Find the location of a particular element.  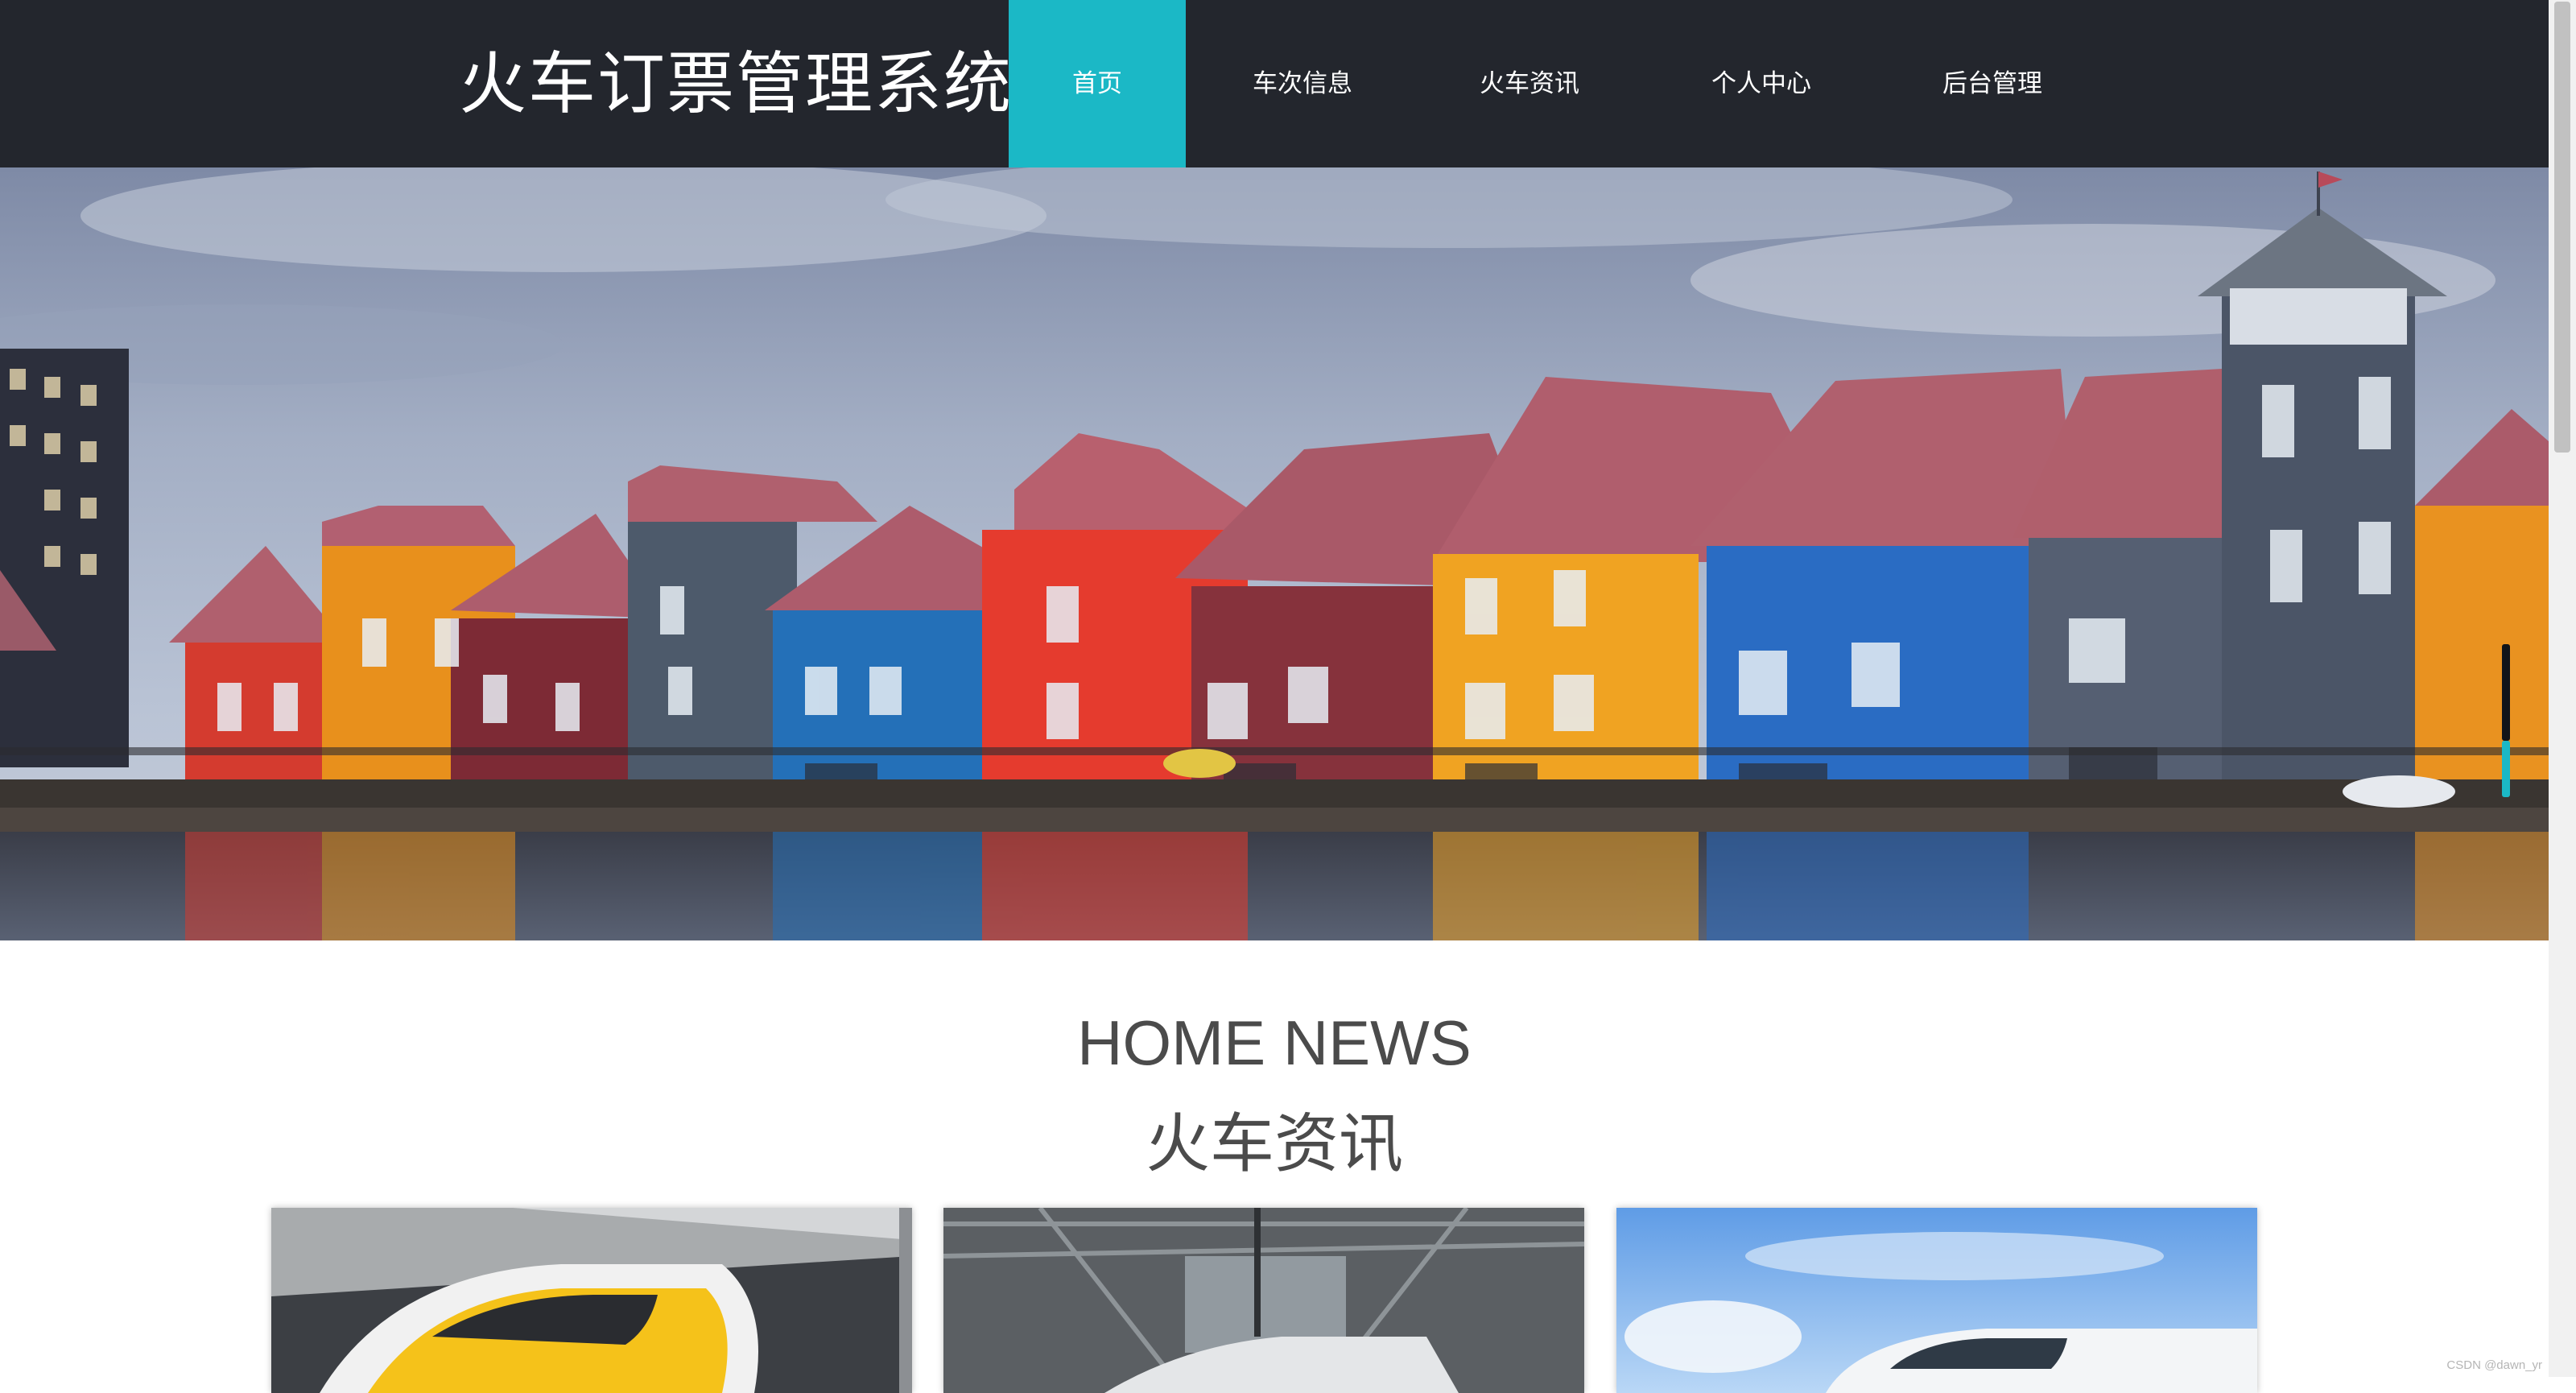

site-title: 火车订票管理系统 is located at coordinates (736, 83).